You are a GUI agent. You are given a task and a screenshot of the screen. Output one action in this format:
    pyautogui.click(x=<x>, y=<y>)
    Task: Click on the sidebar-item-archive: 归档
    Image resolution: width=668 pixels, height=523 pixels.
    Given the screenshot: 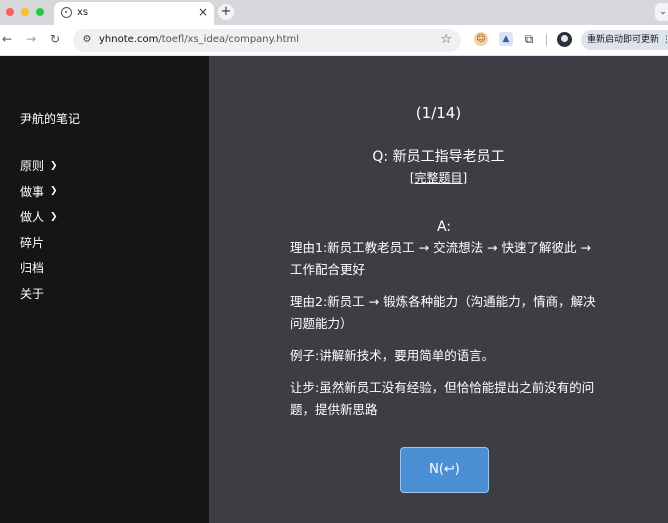 What is the action you would take?
    pyautogui.click(x=39, y=268)
    